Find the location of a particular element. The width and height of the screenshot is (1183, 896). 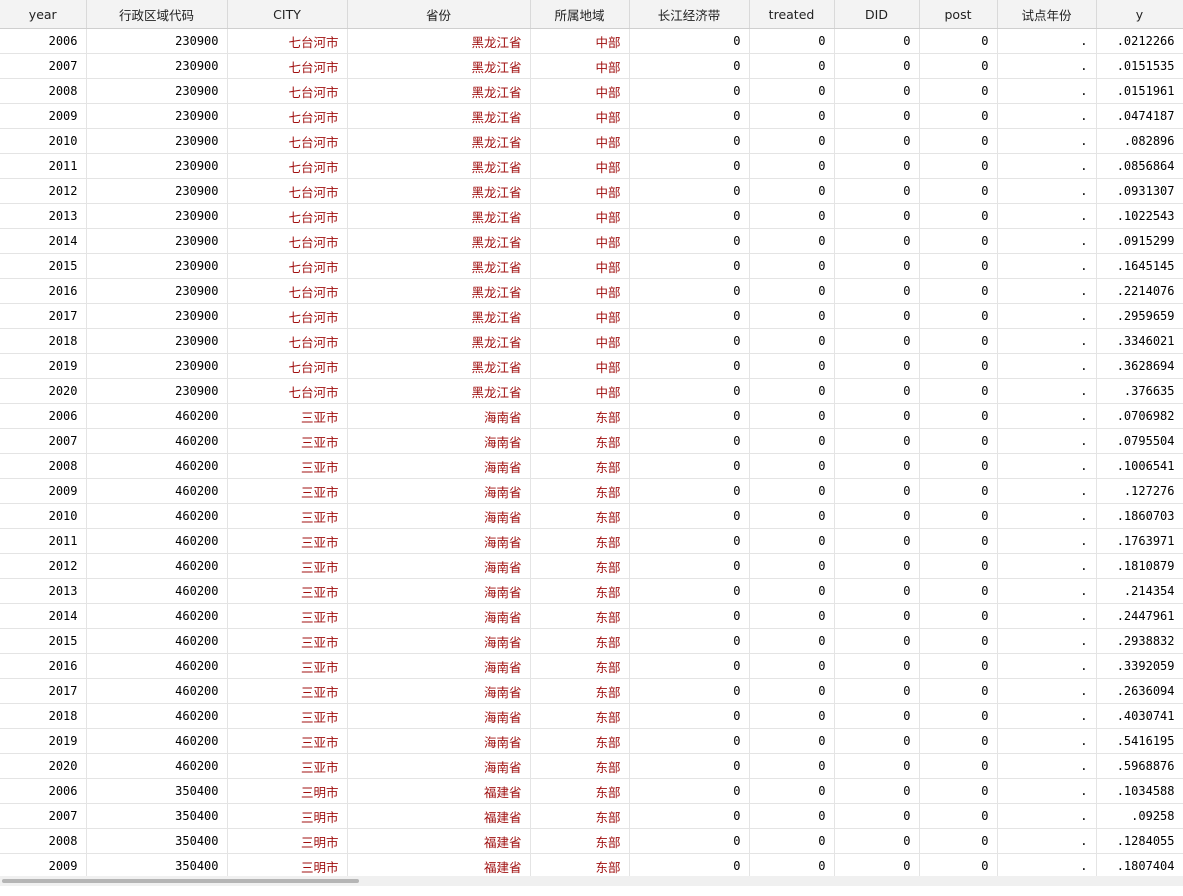

column-header-region: 所属地域 is located at coordinates (580, 14).